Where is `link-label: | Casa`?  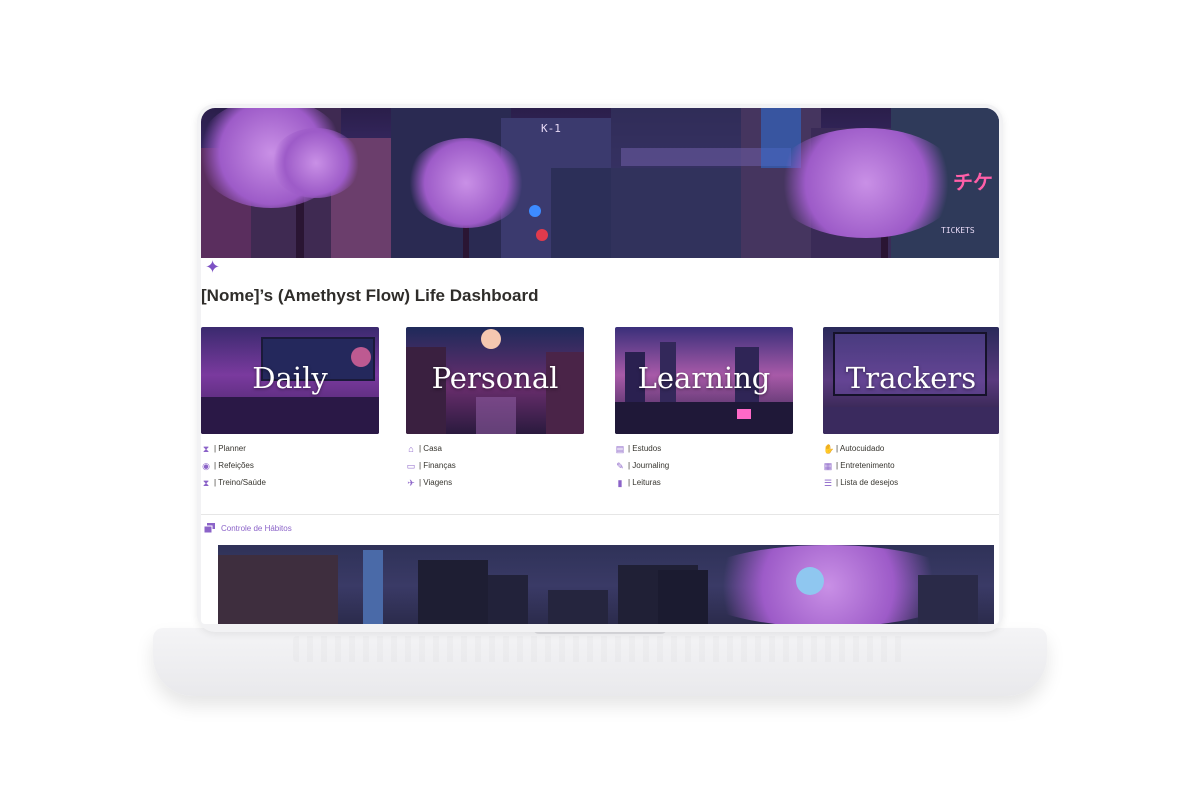 link-label: | Casa is located at coordinates (430, 448).